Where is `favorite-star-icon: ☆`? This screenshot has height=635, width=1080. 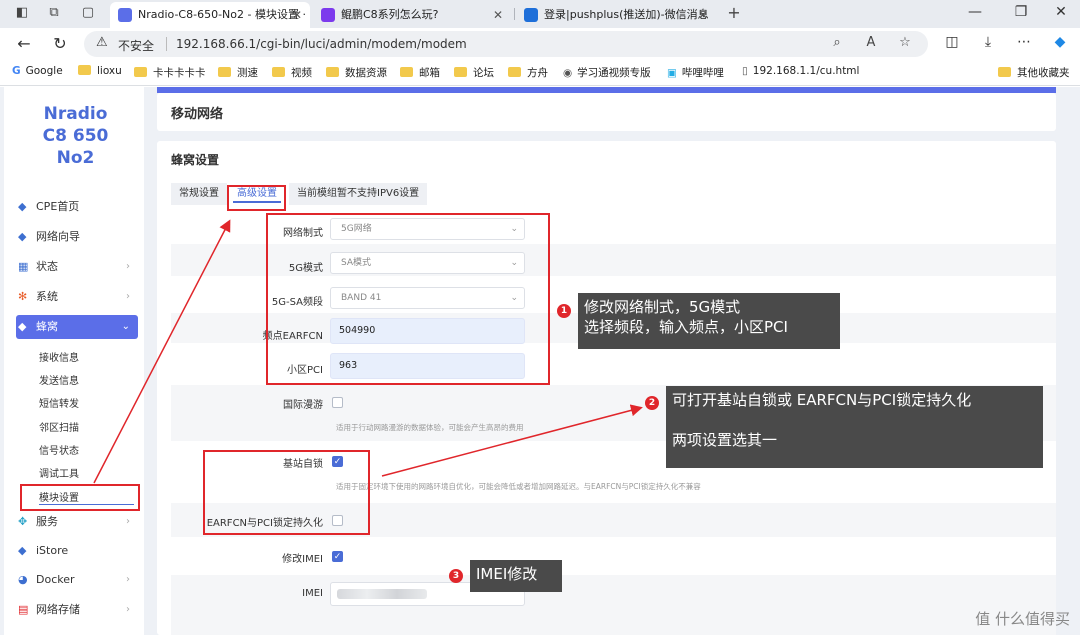 favorite-star-icon: ☆ is located at coordinates (905, 42).